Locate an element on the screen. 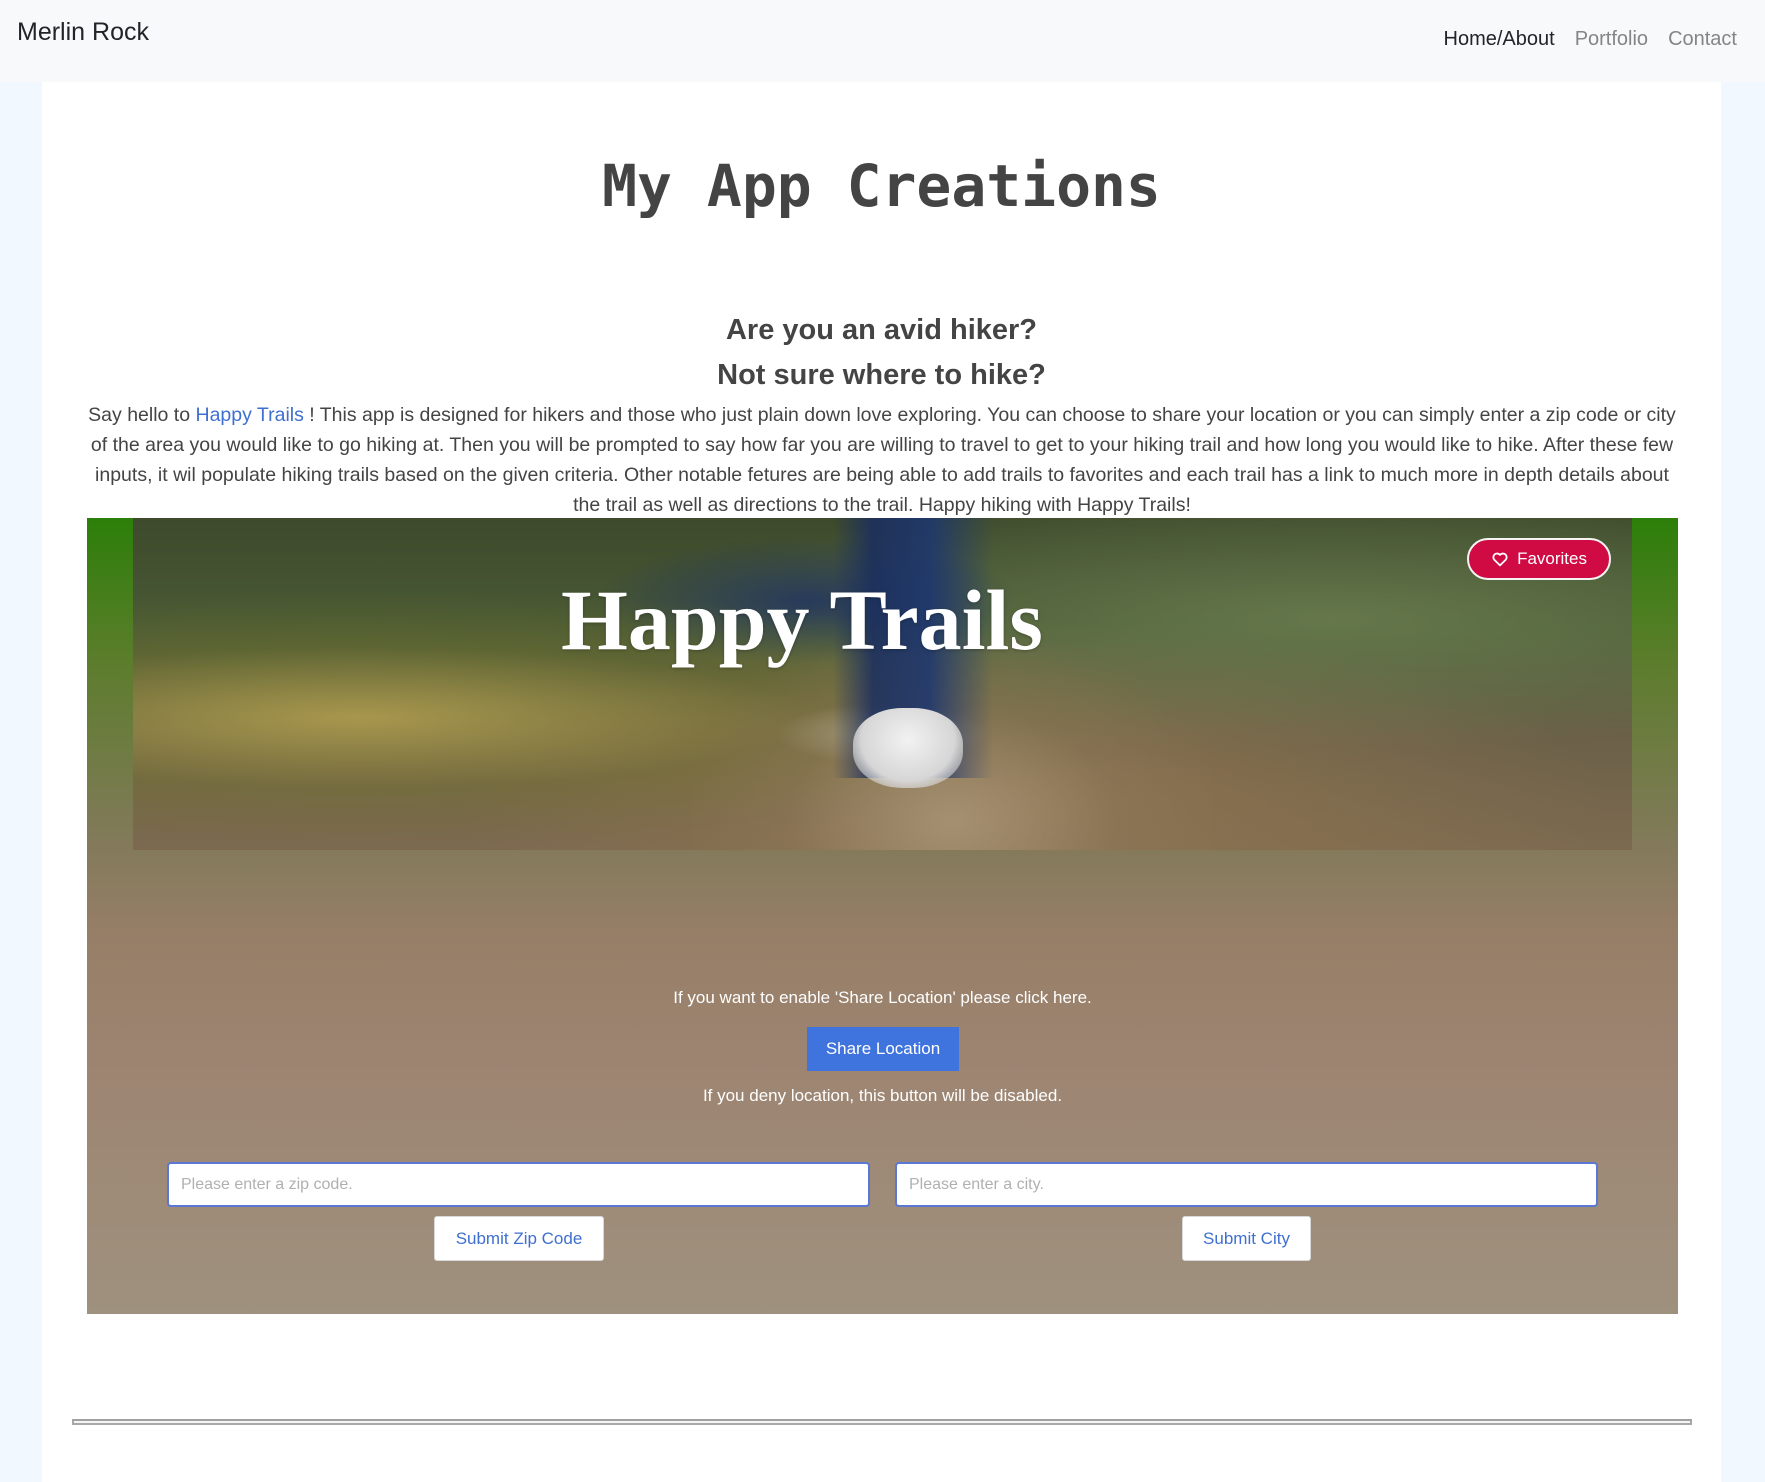 Image resolution: width=1765 pixels, height=1482 pixels. hero-title: Happy Trails is located at coordinates (802, 620).